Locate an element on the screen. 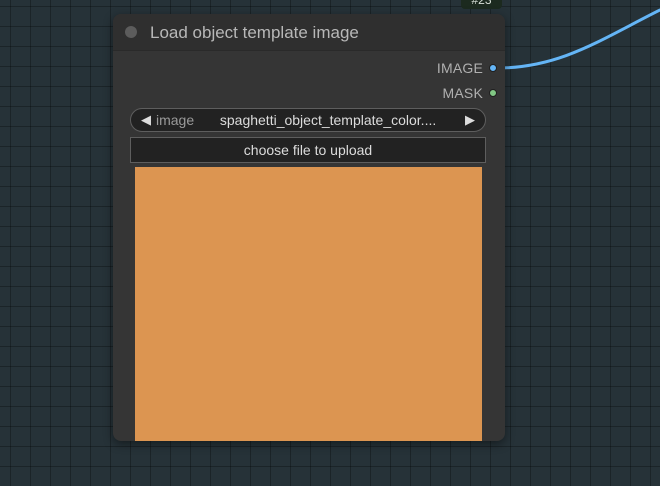 Image resolution: width=660 pixels, height=486 pixels. image-connection-wire is located at coordinates (577, 39).